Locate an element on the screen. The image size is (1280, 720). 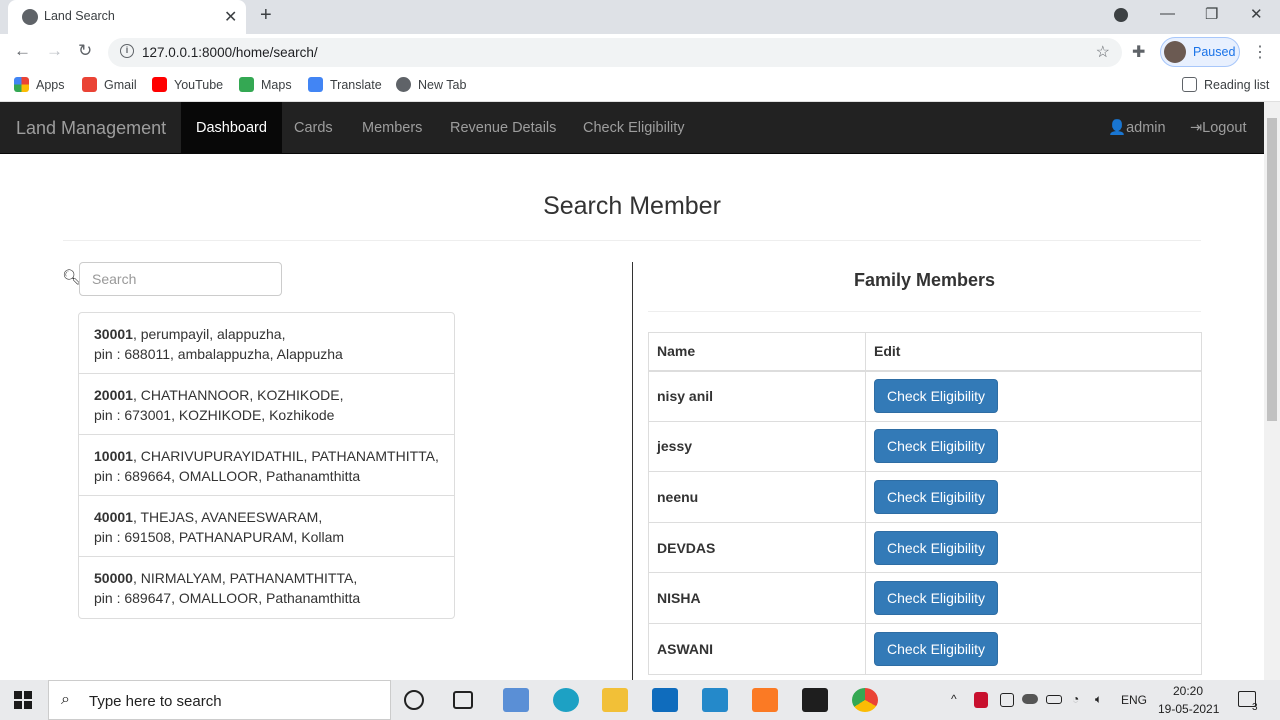
member-name: ASWANI is located at coordinates (757, 648).